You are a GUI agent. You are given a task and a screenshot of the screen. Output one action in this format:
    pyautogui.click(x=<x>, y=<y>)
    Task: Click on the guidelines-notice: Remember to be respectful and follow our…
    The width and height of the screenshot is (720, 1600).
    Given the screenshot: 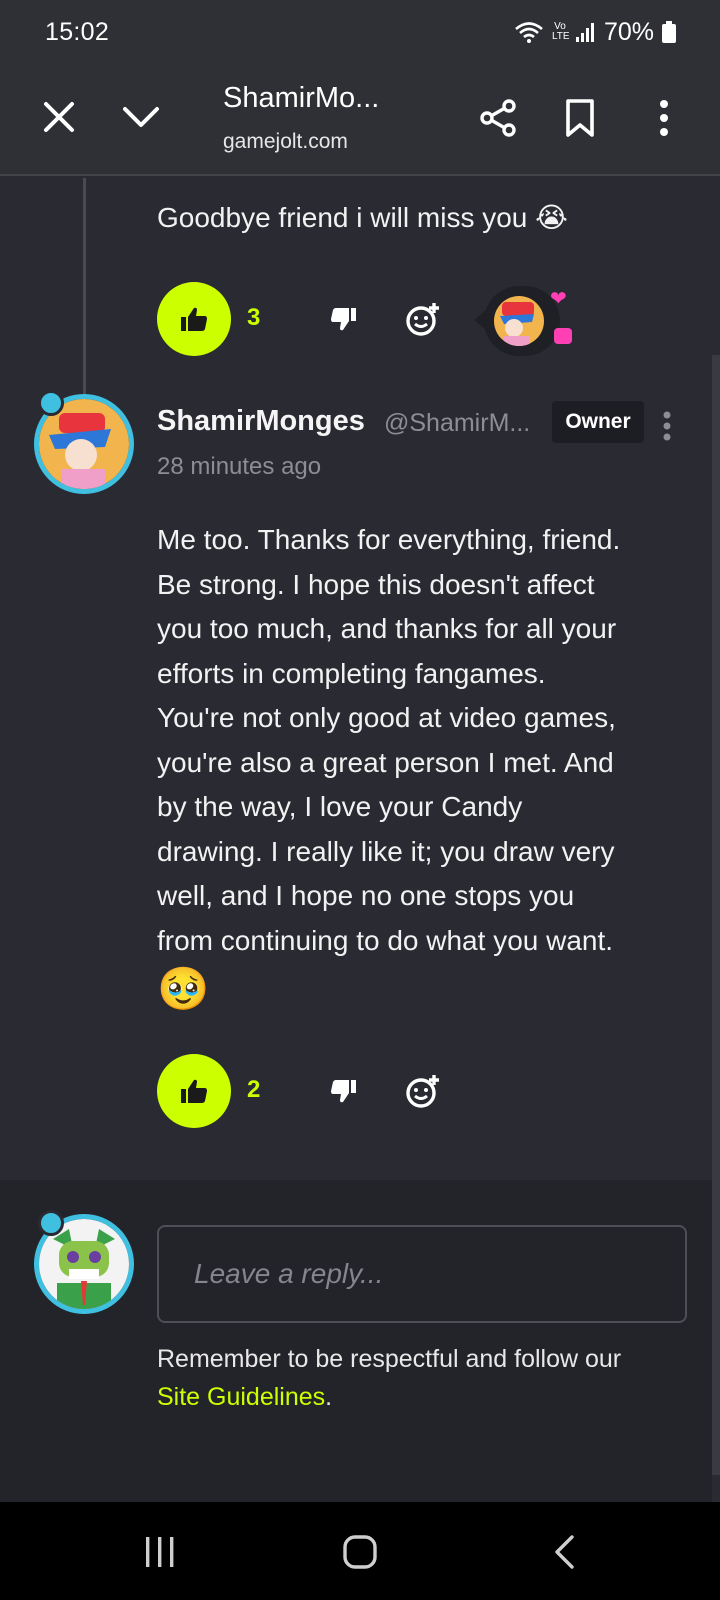 What is the action you would take?
    pyautogui.click(x=389, y=1378)
    